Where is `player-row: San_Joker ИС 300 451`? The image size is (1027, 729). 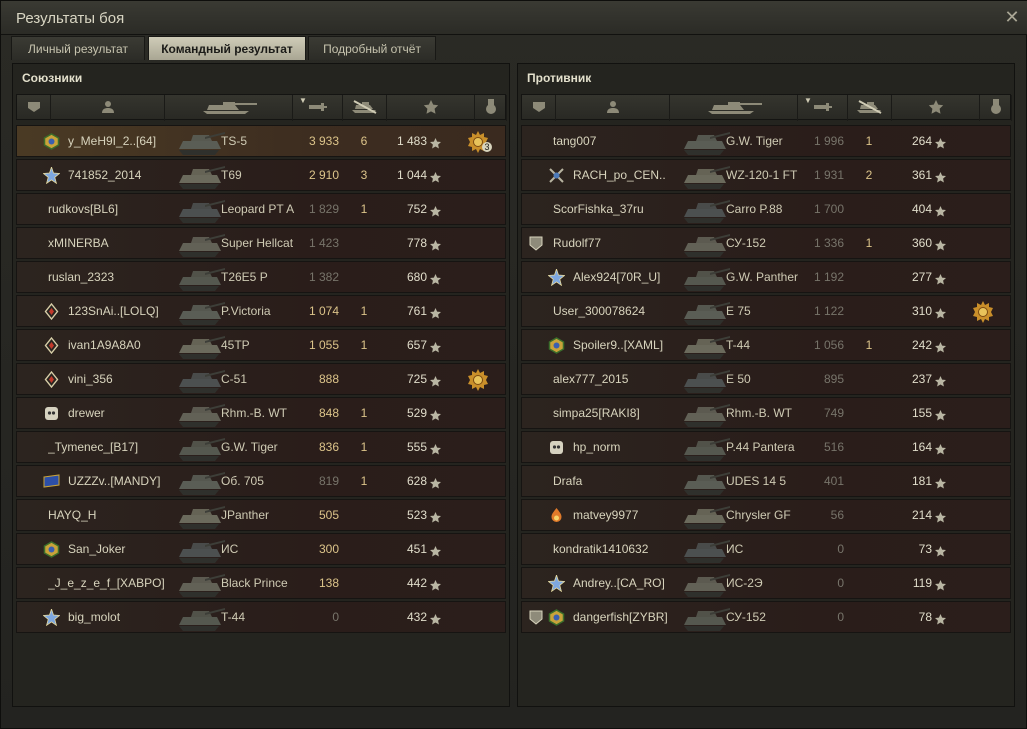
player-row: San_Joker ИС 300 451 is located at coordinates (261, 549).